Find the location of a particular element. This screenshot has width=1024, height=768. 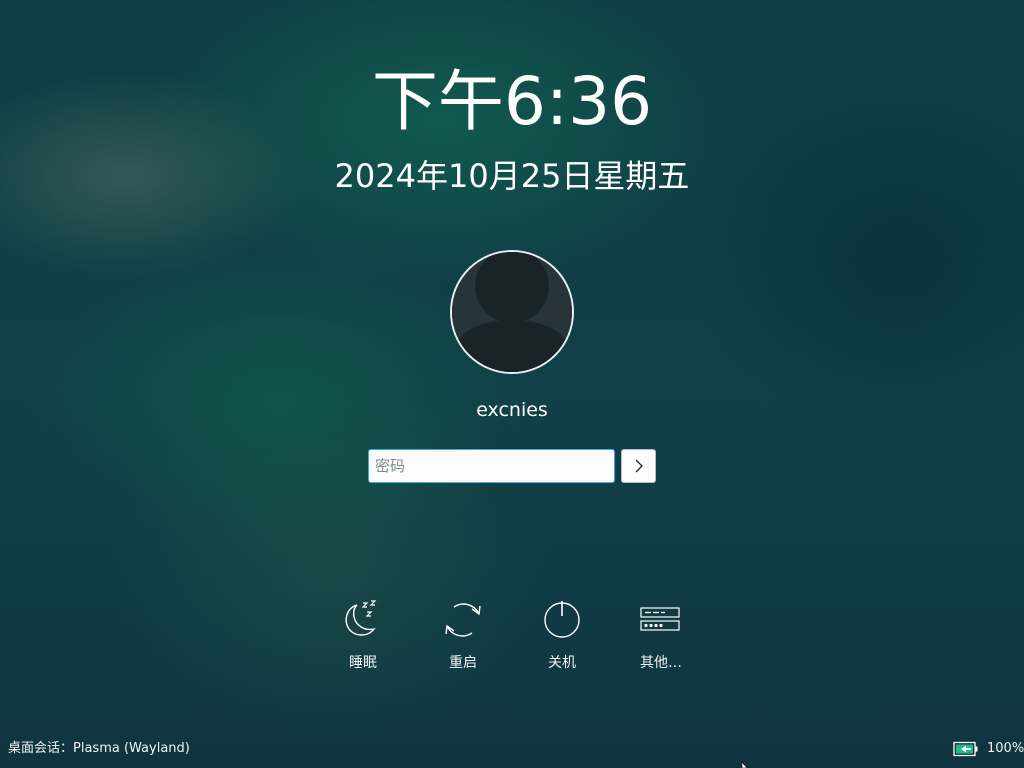

switch-user-icon is located at coordinates (660, 619).